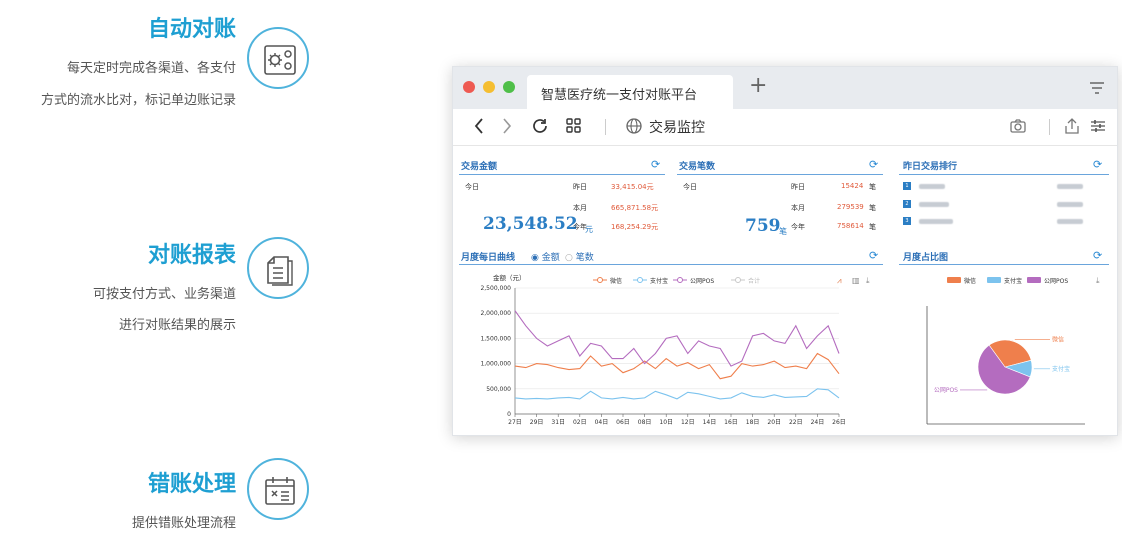 The height and width of the screenshot is (560, 1122). Describe the element at coordinates (926, 258) in the screenshot. I see `panel-title-ratio: 月度占比图` at that location.